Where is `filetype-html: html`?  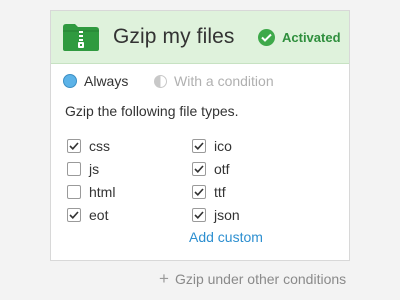
filetype-html: html is located at coordinates (91, 192).